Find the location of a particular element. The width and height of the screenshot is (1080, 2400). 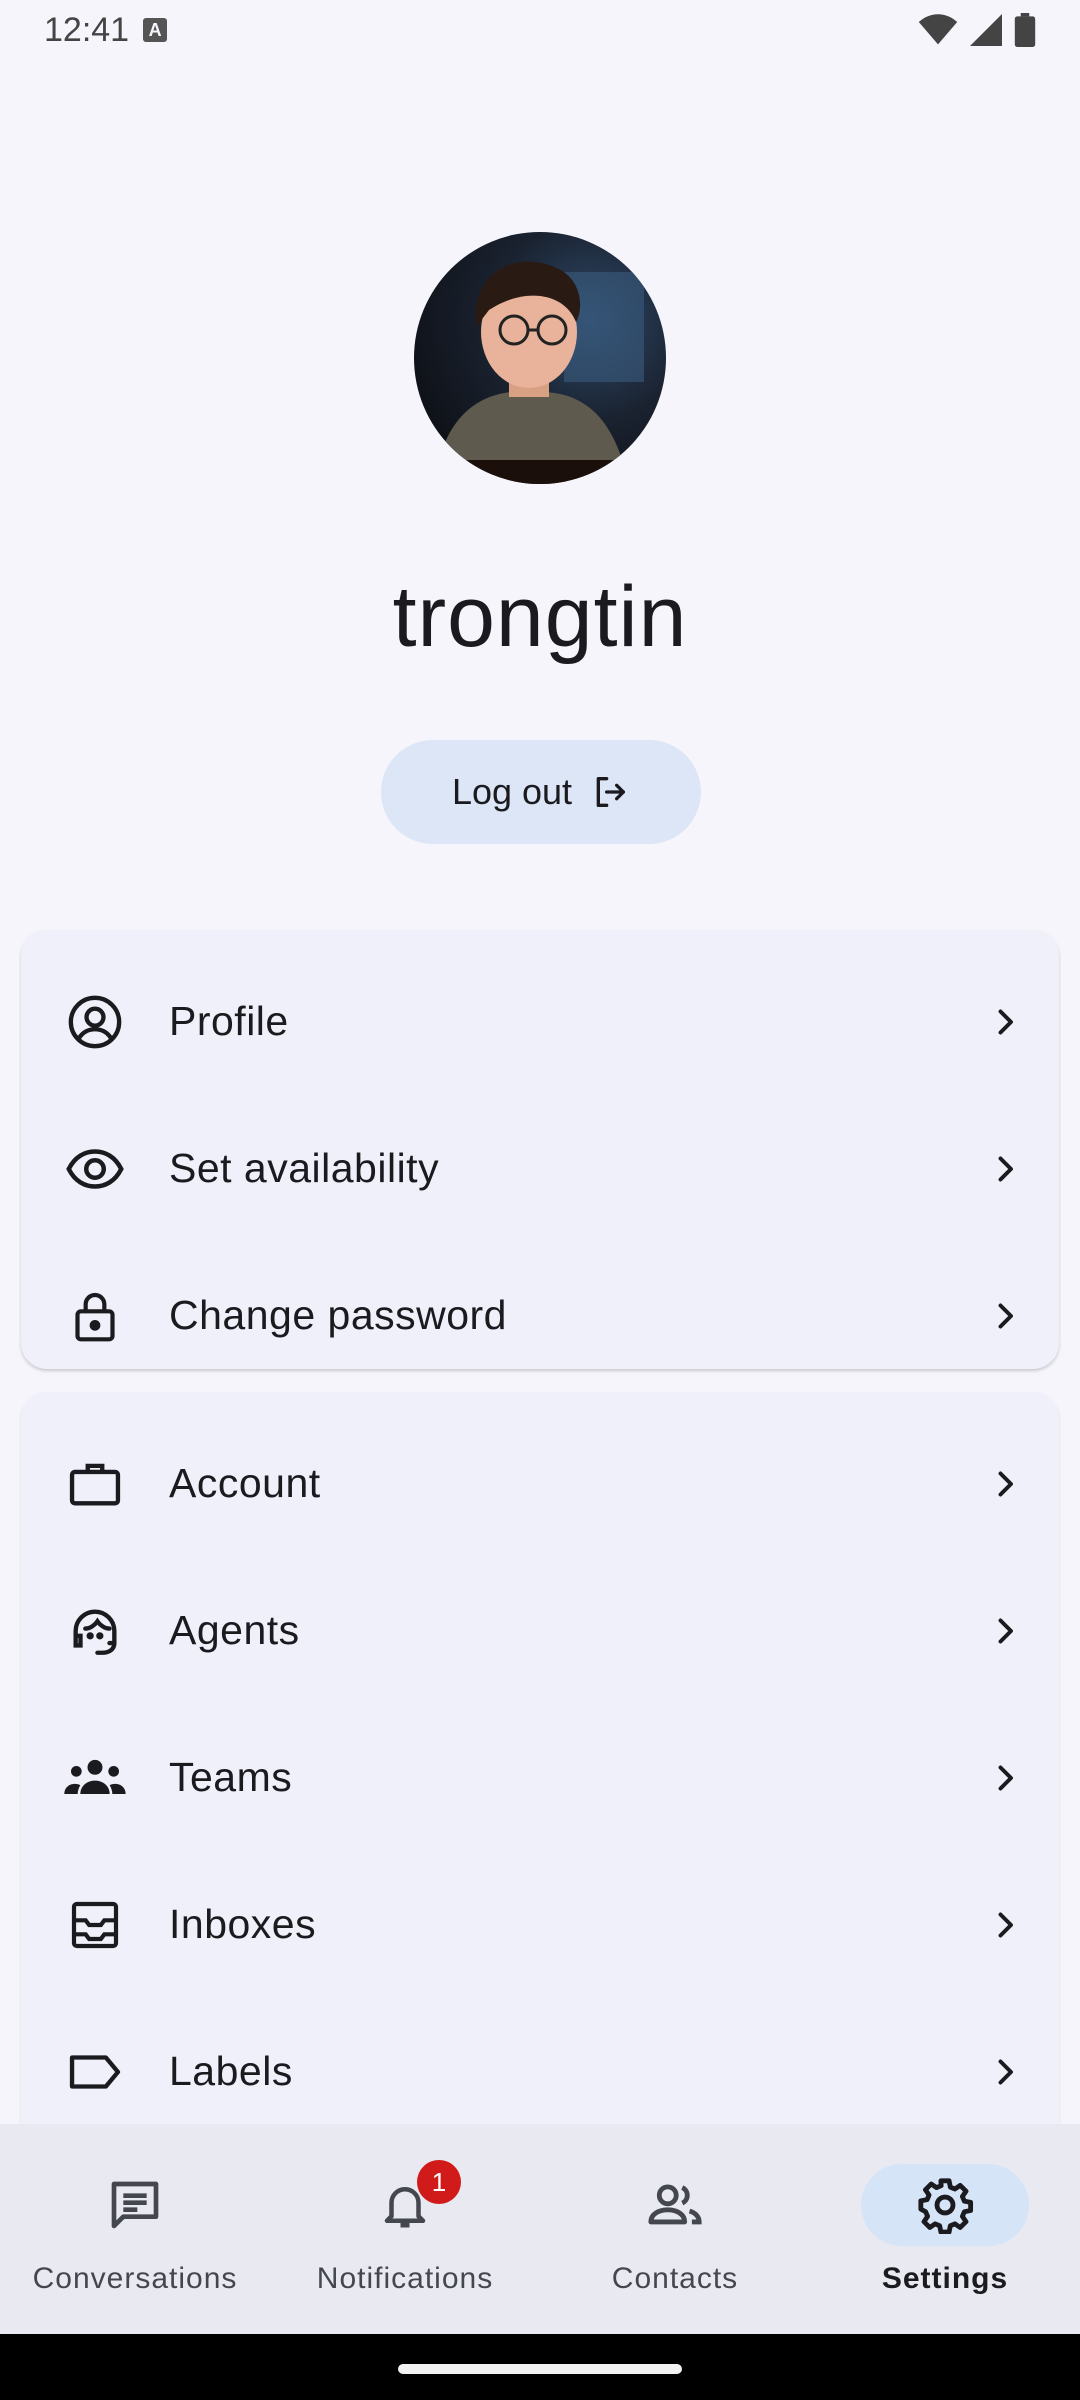

chat-icon is located at coordinates (135, 2205).